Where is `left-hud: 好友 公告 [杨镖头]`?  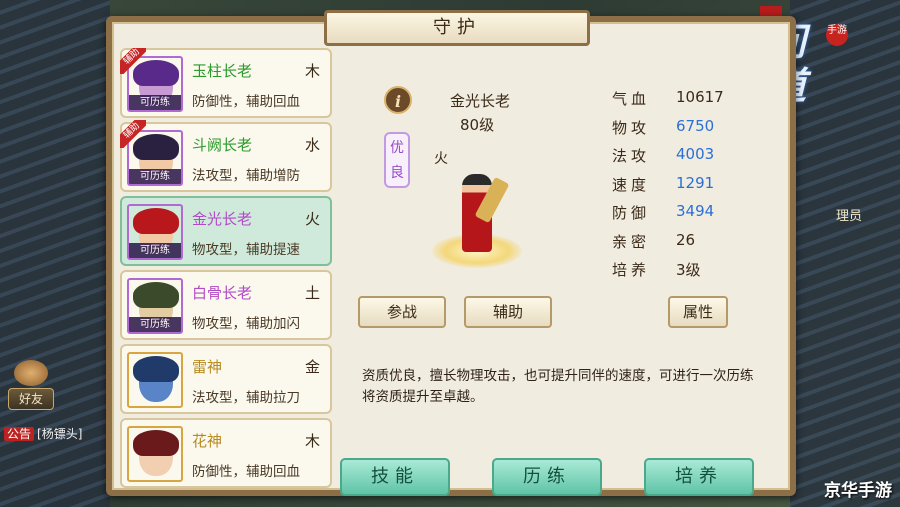
left-hud: 好友 公告 [杨镖头] is located at coordinates (55, 253).